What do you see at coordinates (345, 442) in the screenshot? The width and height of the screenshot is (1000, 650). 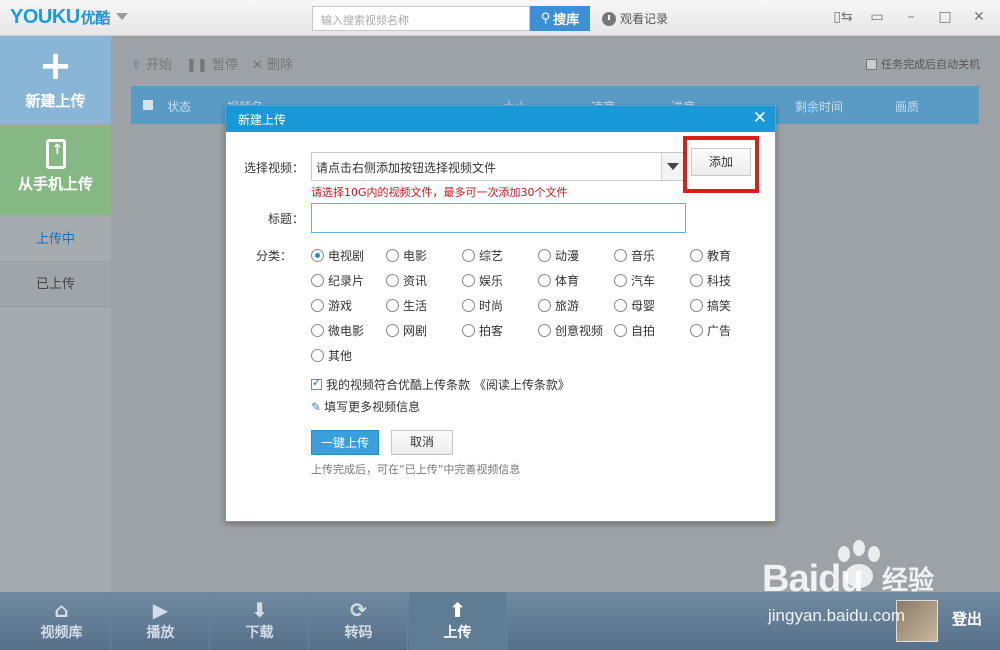 I see `one-click-upload-button: 一键上传` at bounding box center [345, 442].